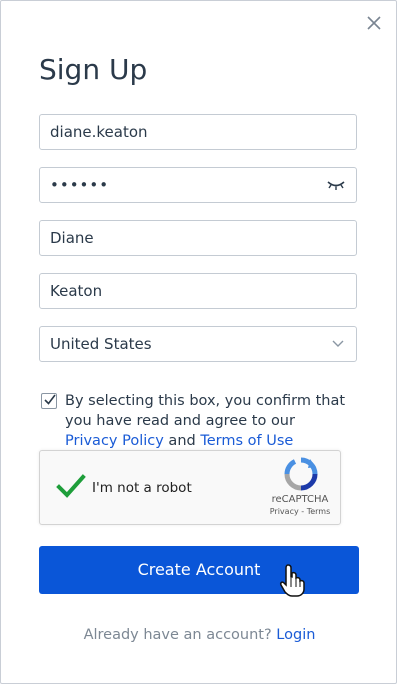 This screenshot has width=397, height=684. Describe the element at coordinates (284, 511) in the screenshot. I see `recaptcha-privacy-link: Privacy` at that location.